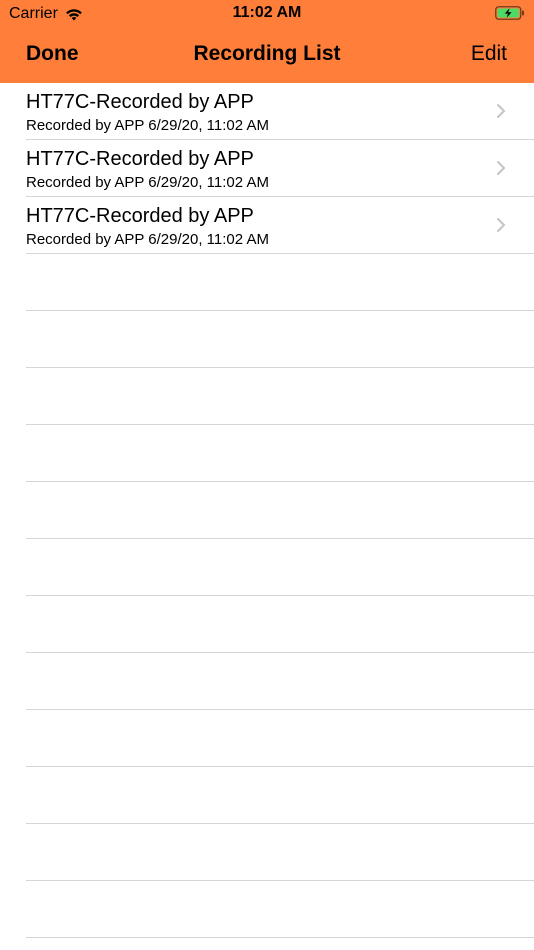 The image size is (534, 950). I want to click on status-bar: Carrier 11:02 AM, so click(267, 14).